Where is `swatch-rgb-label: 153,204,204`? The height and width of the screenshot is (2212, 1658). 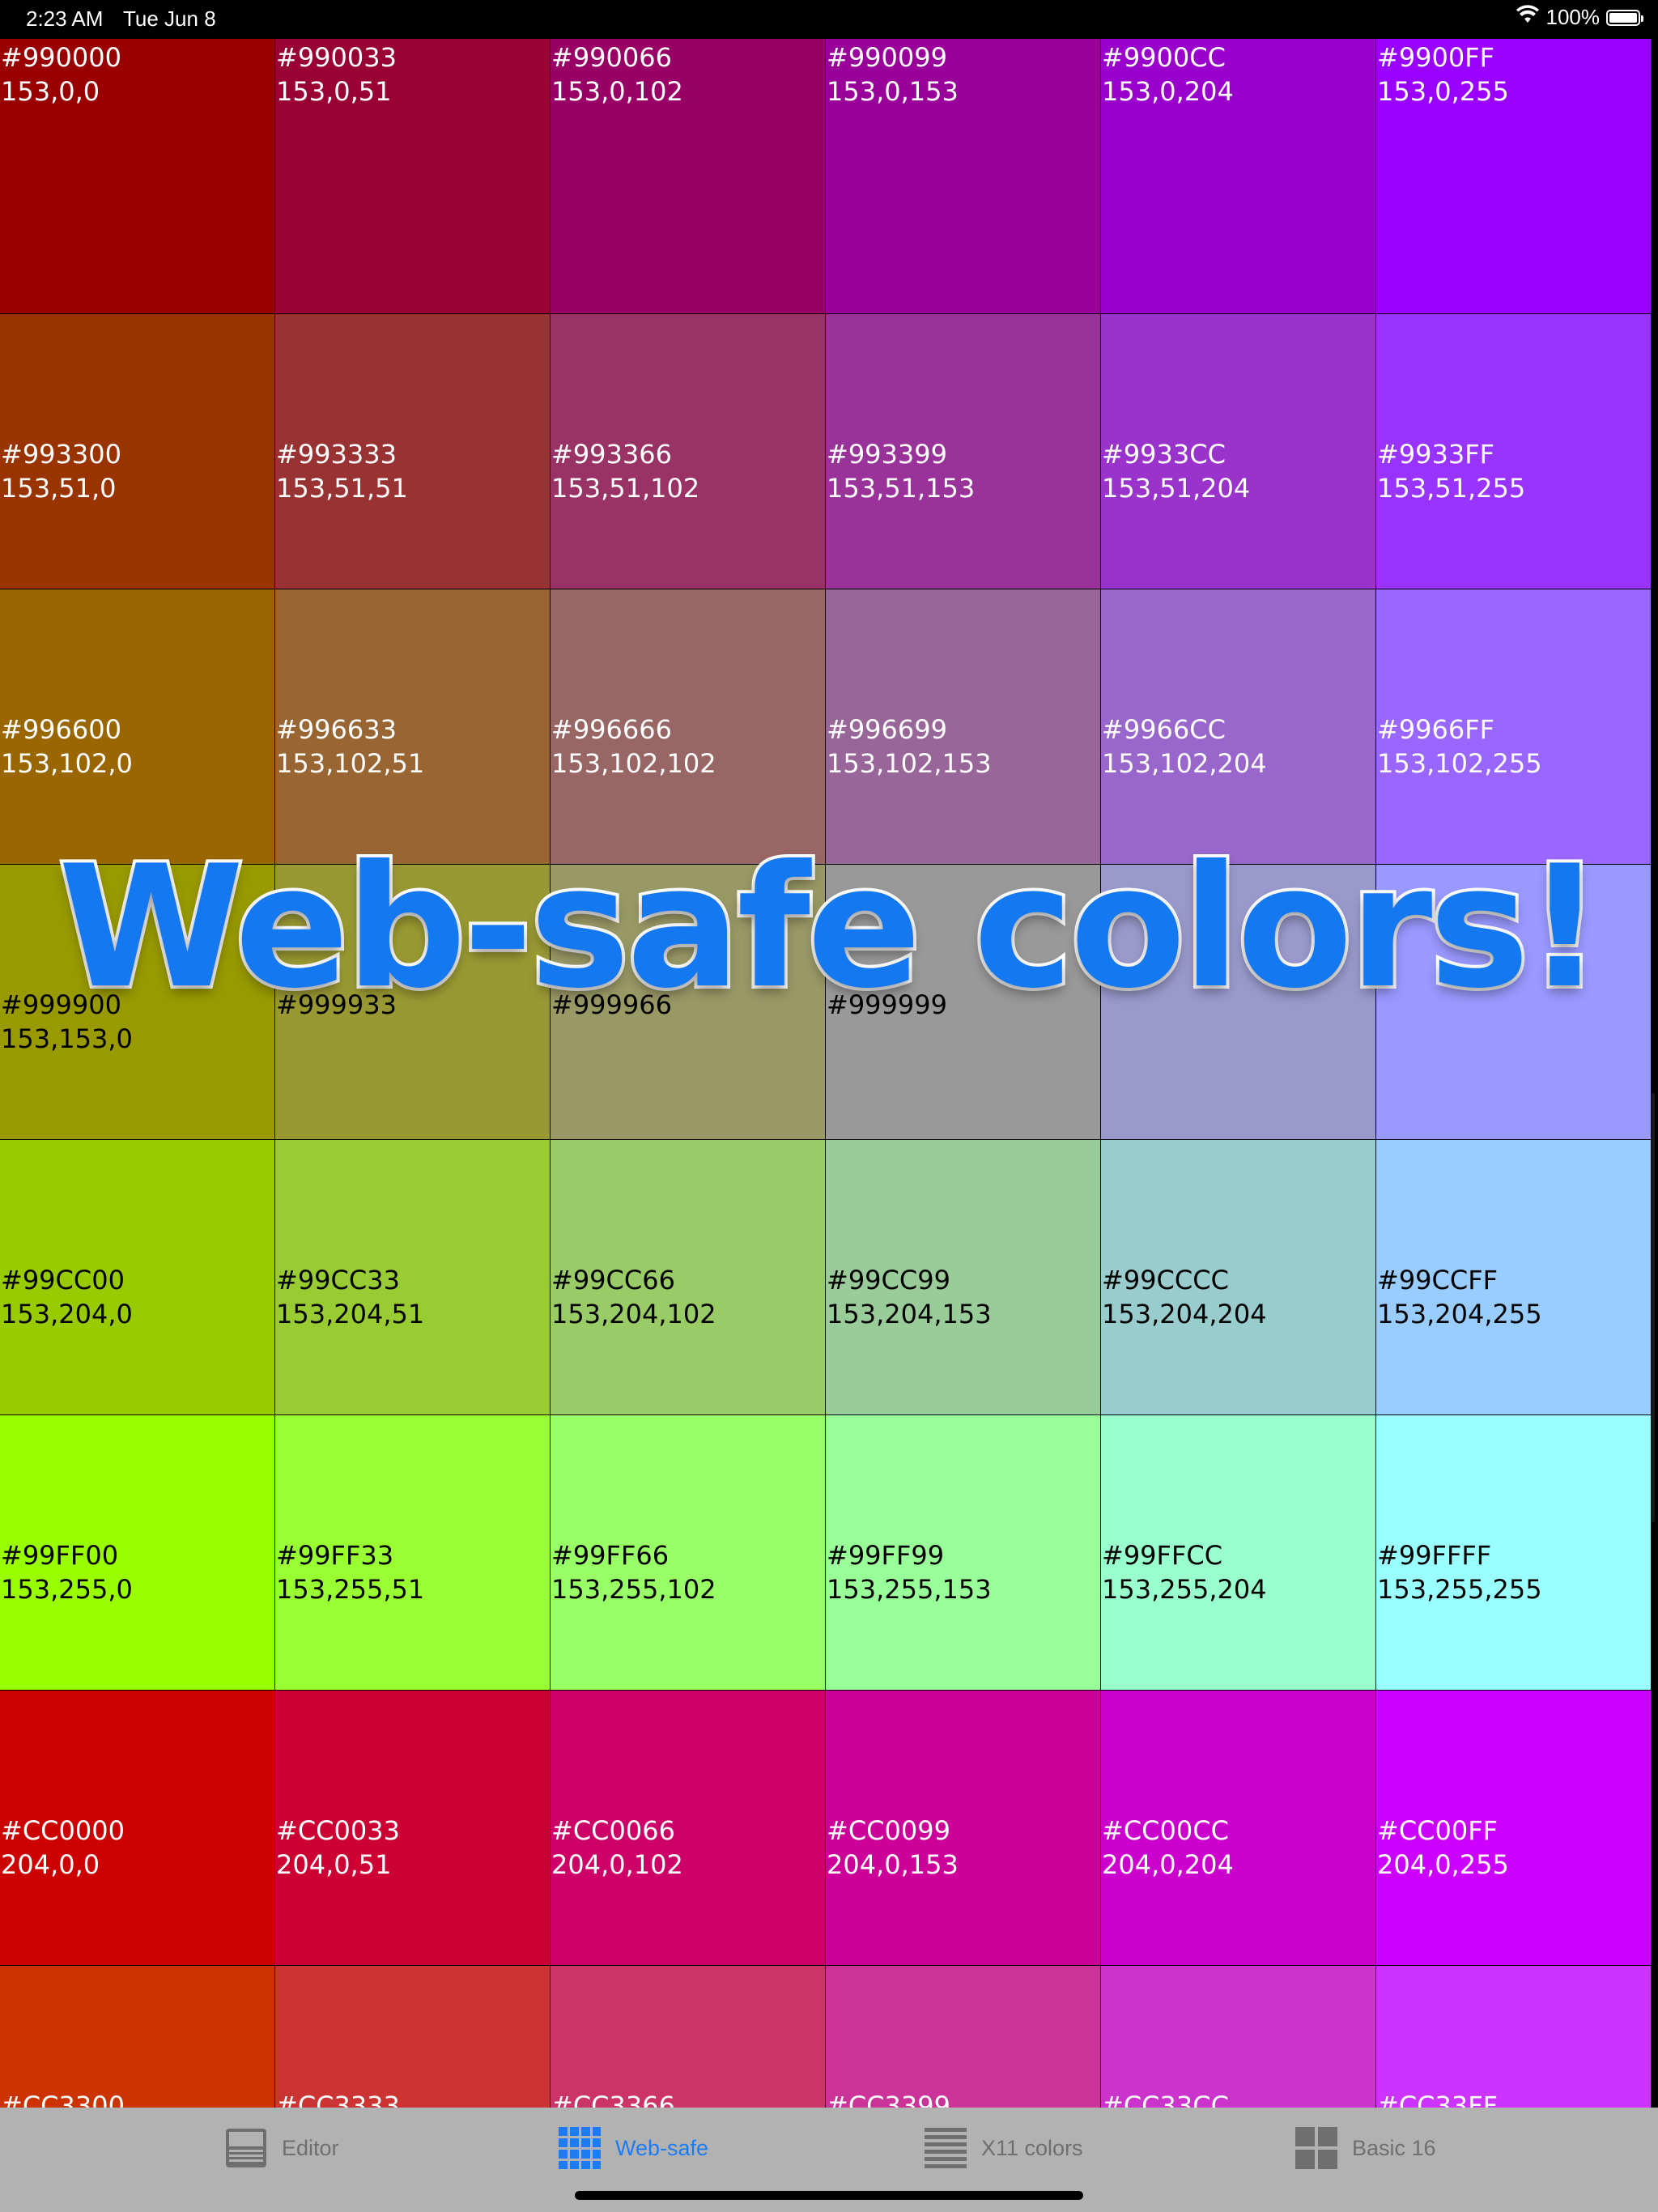 swatch-rgb-label: 153,204,204 is located at coordinates (1184, 1314).